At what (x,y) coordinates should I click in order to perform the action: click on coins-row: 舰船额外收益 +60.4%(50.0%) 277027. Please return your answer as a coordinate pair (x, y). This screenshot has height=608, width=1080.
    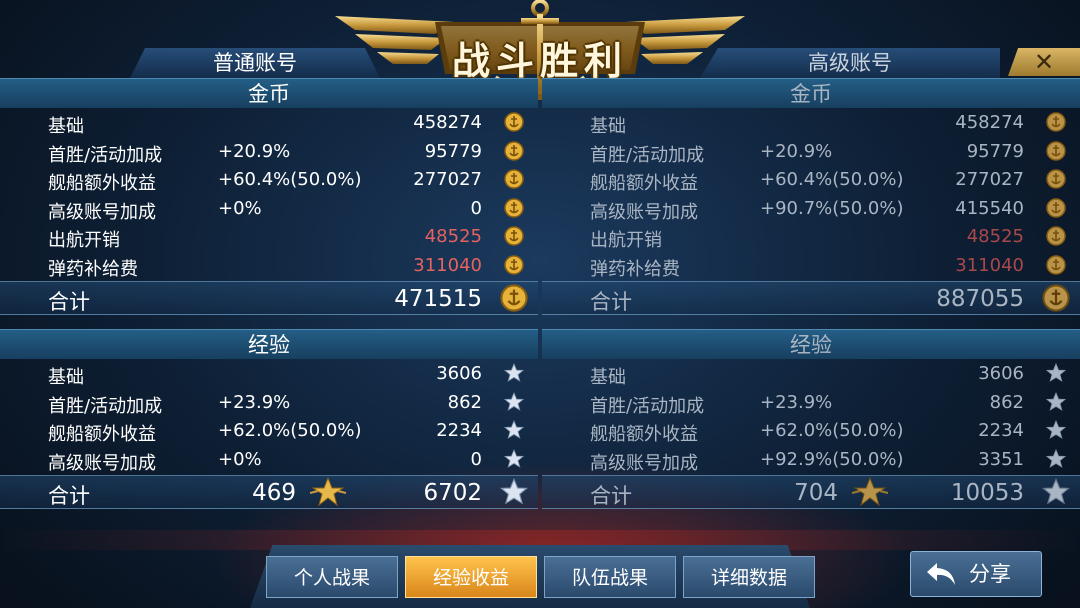
    Looking at the image, I should click on (811, 179).